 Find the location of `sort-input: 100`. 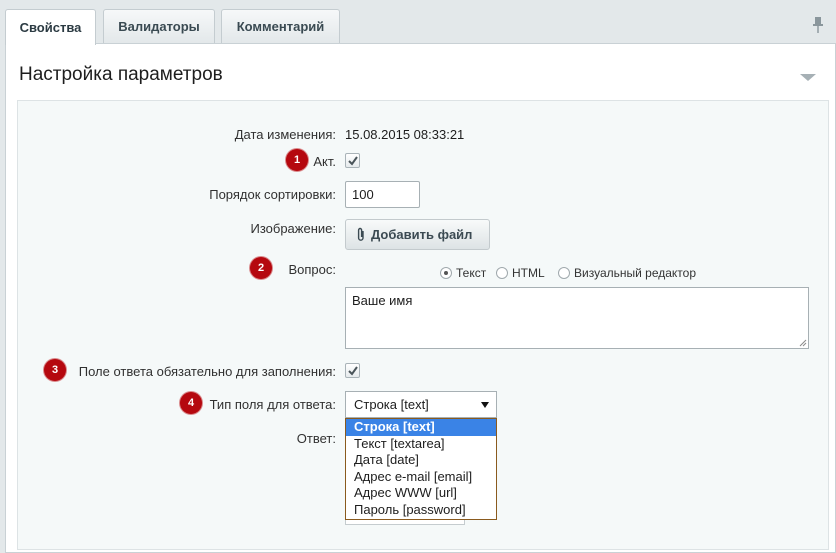

sort-input: 100 is located at coordinates (382, 194).